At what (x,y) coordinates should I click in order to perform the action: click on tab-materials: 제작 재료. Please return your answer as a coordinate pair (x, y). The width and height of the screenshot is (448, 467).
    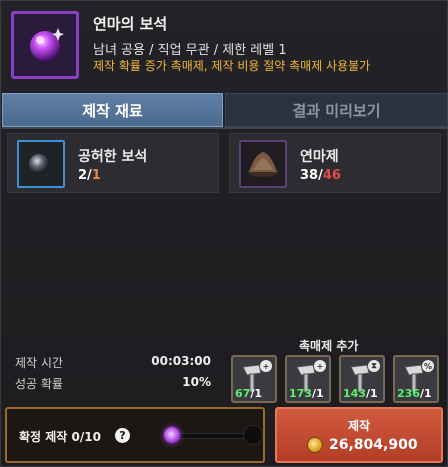
    Looking at the image, I should click on (112, 110).